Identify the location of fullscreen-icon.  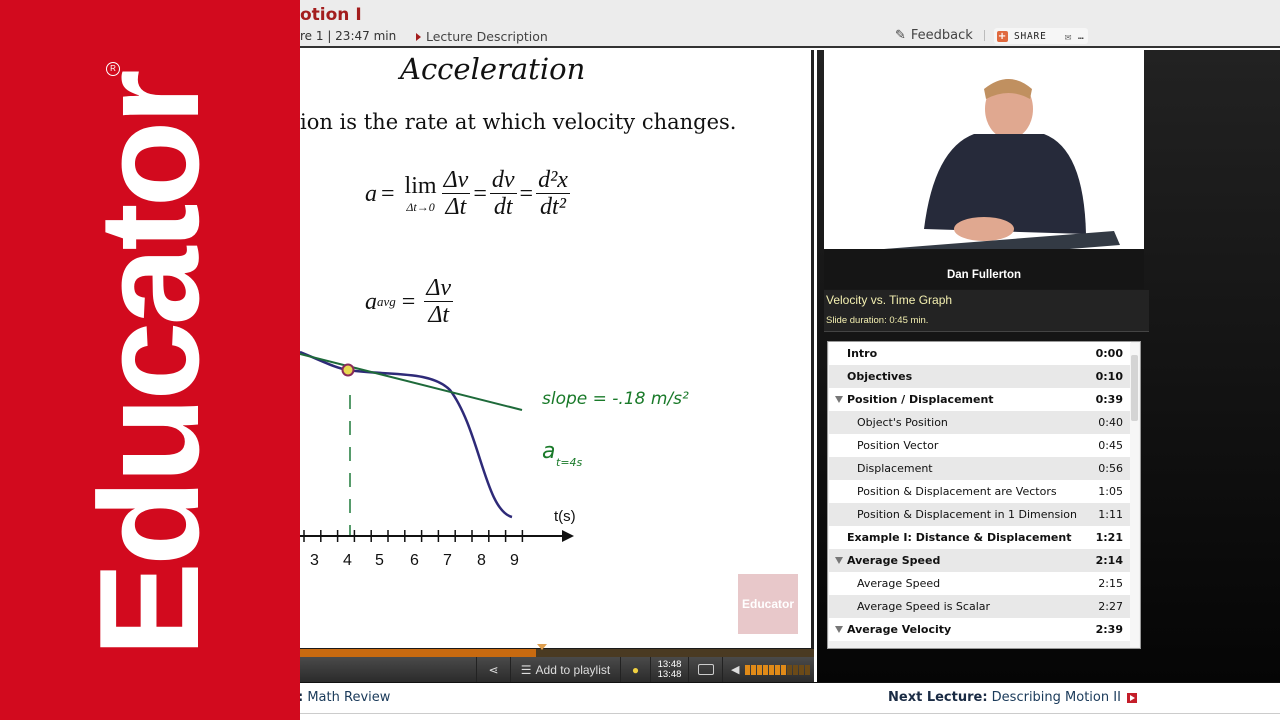
(705, 669).